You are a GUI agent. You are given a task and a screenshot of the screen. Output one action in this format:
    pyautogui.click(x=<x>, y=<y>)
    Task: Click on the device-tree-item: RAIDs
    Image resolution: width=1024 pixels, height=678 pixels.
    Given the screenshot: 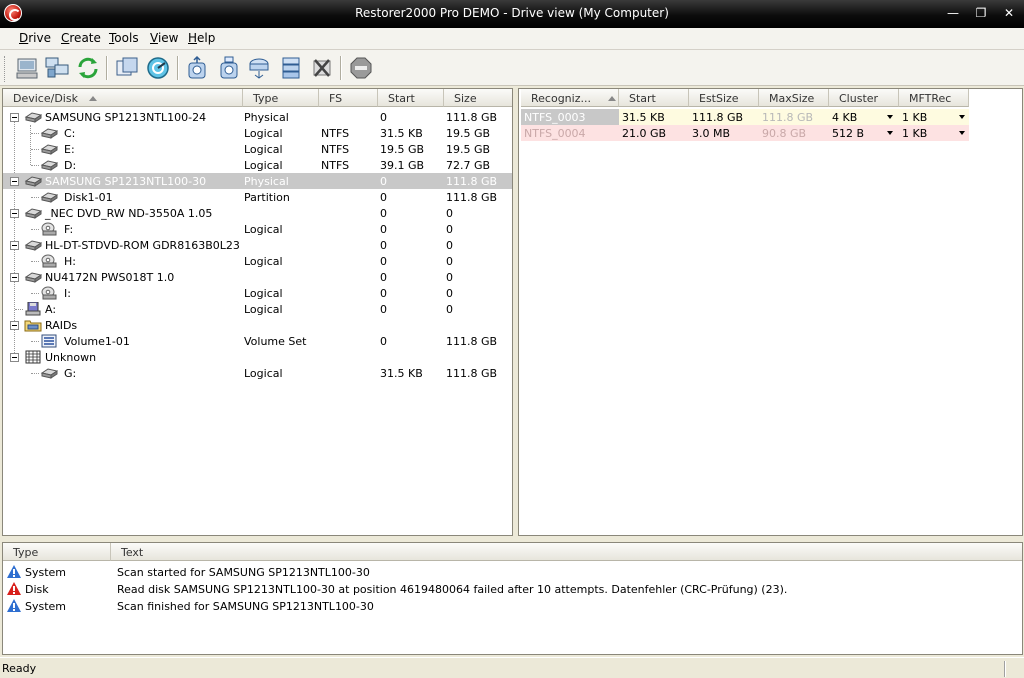 What is the action you would take?
    pyautogui.click(x=257, y=325)
    